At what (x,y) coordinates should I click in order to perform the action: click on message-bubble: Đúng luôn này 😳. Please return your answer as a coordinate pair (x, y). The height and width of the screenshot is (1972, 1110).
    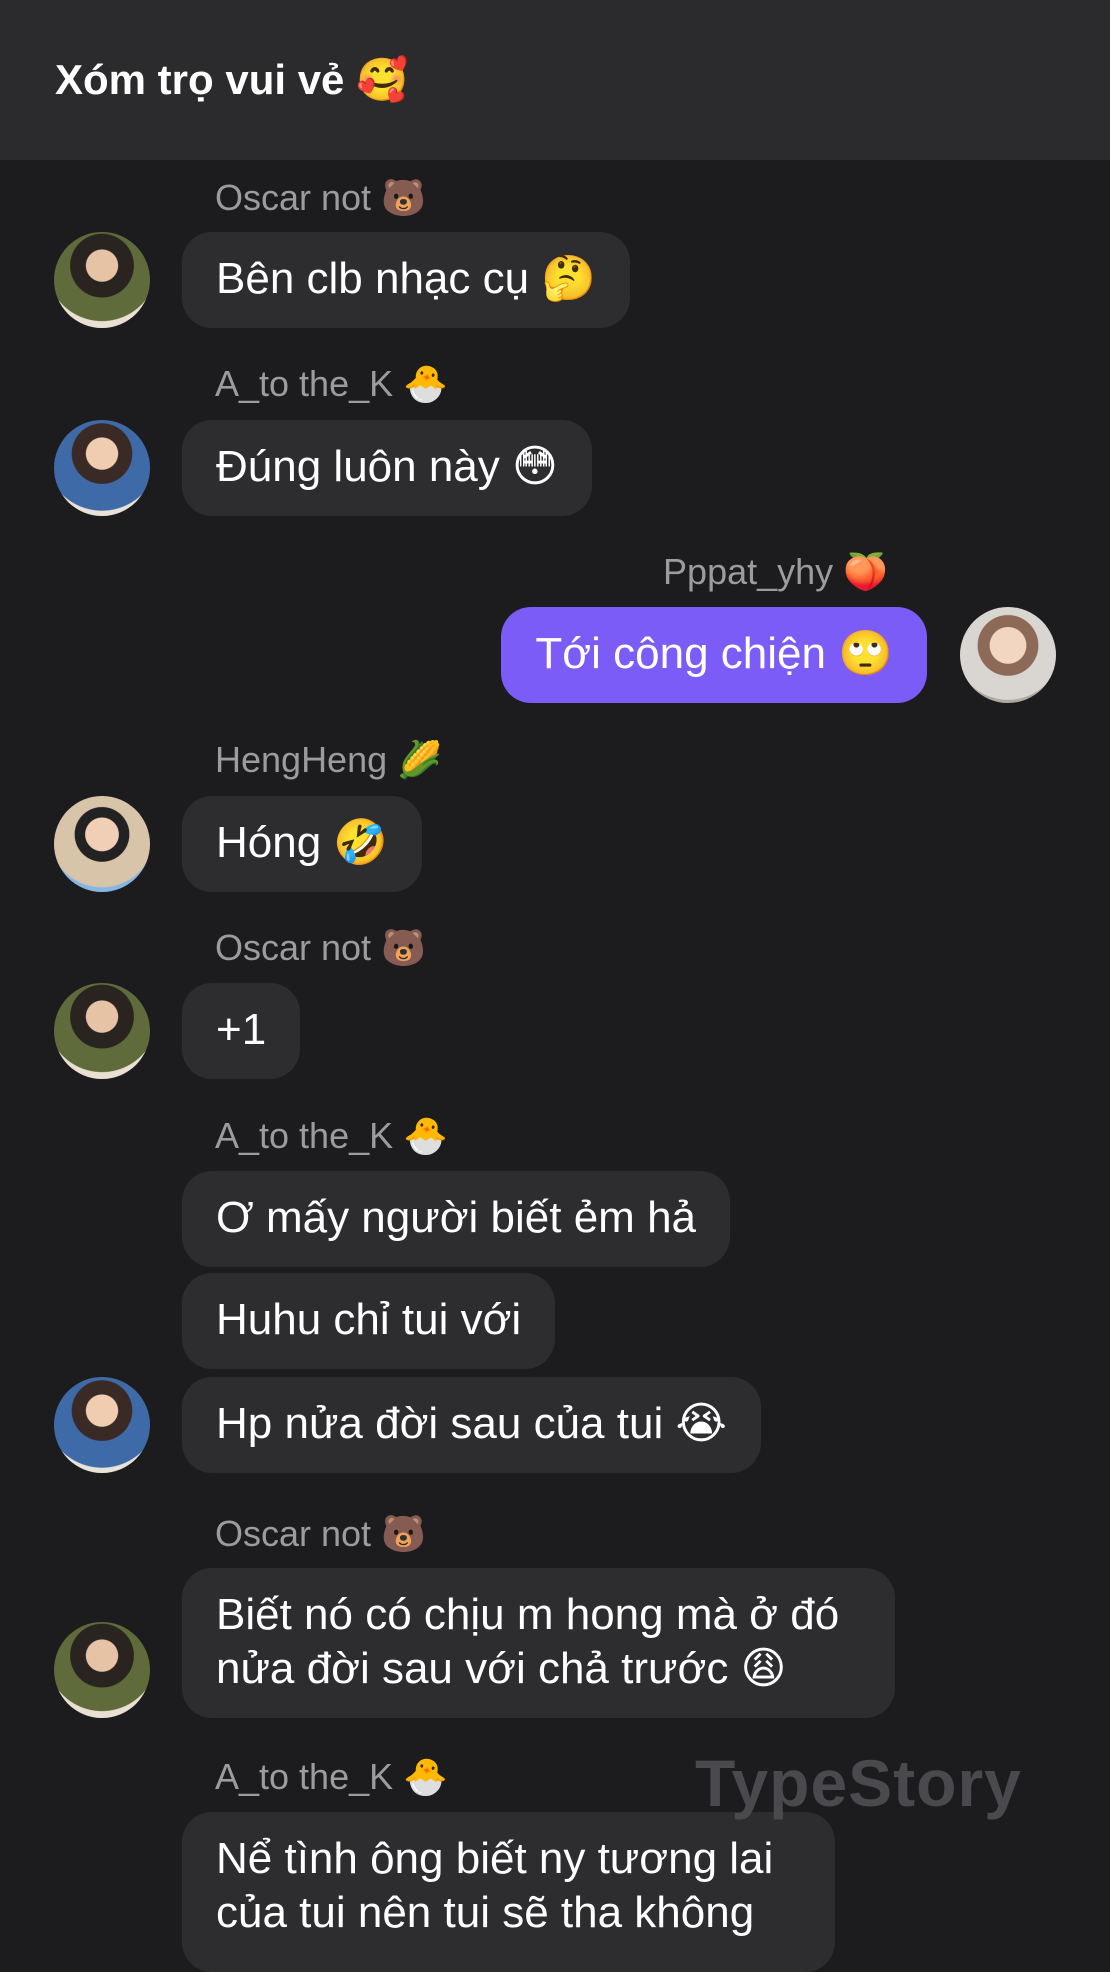
    Looking at the image, I should click on (387, 468).